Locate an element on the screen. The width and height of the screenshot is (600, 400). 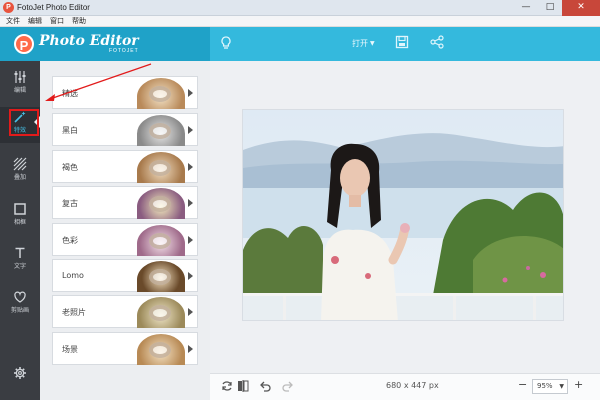
logo-subtext: FOTOJET is located at coordinates (124, 51).